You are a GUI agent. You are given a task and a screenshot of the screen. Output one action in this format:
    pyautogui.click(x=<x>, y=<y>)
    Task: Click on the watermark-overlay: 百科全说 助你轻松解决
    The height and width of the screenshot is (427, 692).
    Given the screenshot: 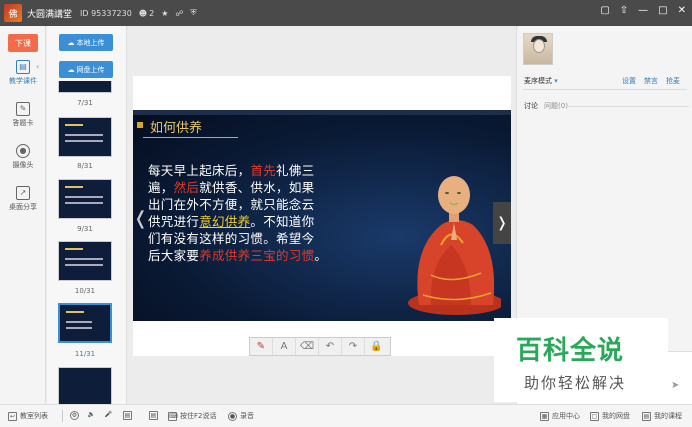 What is the action you would take?
    pyautogui.click(x=581, y=360)
    